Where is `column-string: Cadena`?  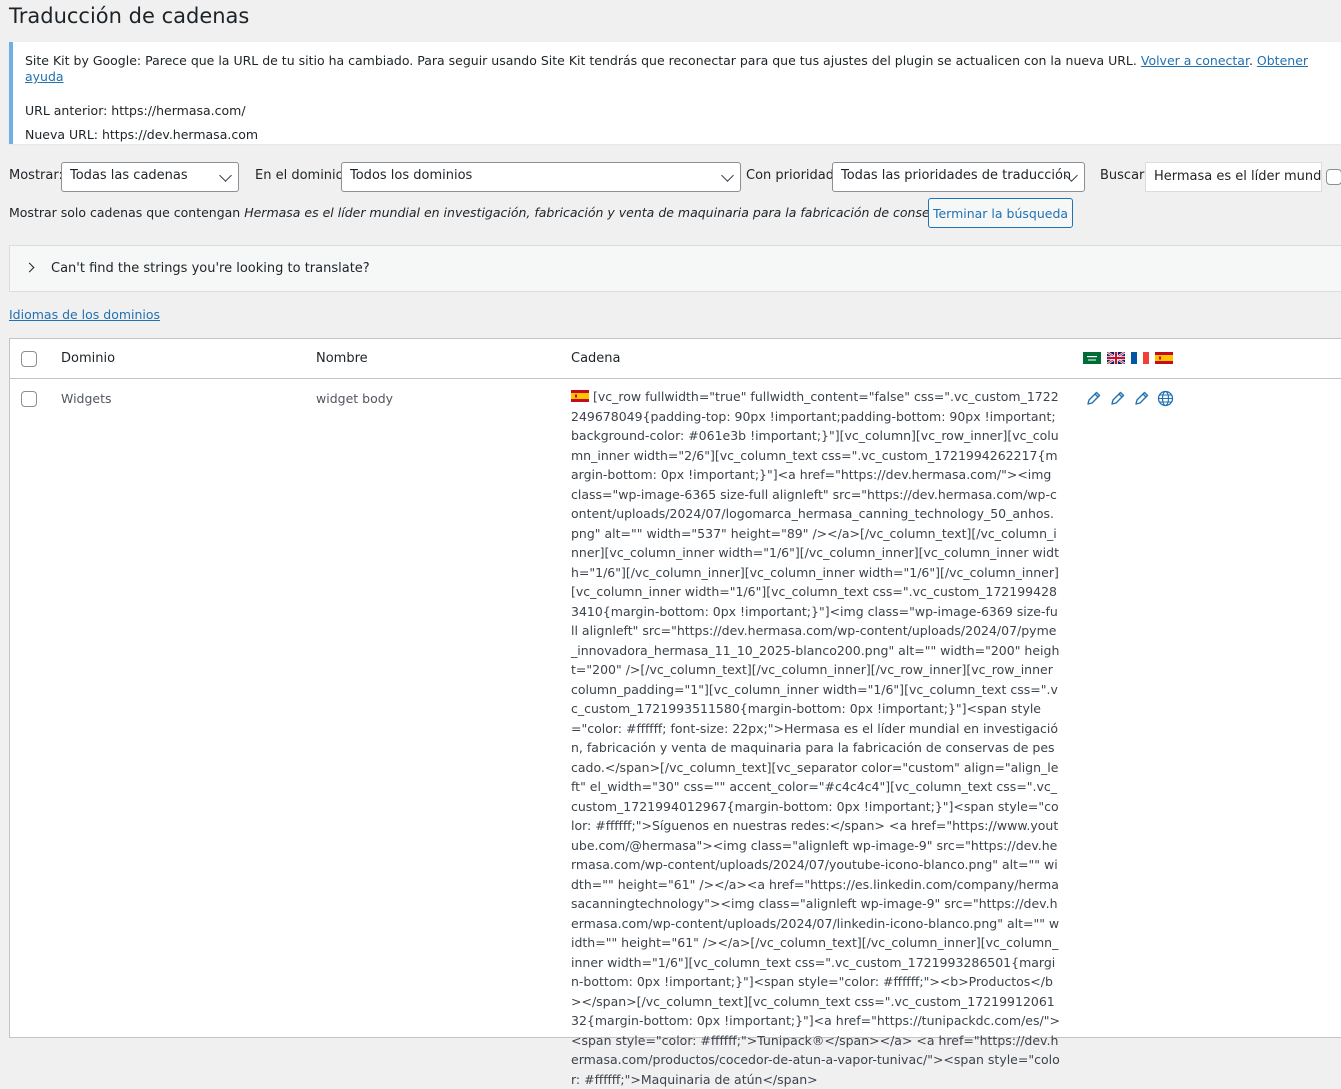 column-string: Cadena is located at coordinates (596, 358).